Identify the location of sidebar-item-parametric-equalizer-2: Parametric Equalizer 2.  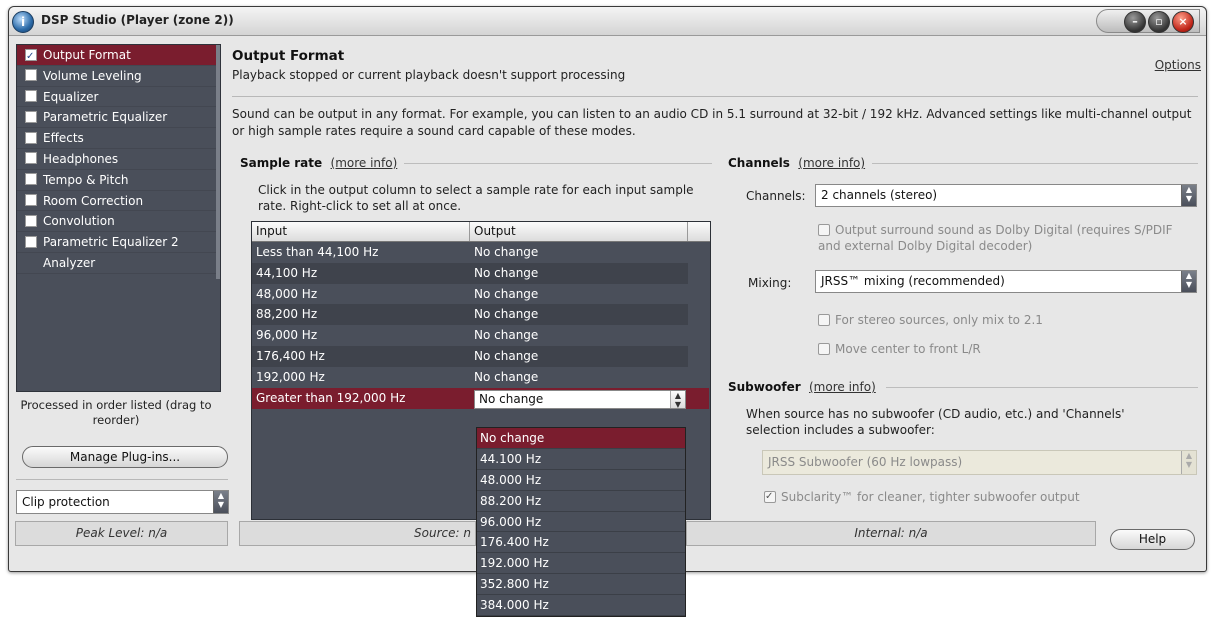
(118, 242).